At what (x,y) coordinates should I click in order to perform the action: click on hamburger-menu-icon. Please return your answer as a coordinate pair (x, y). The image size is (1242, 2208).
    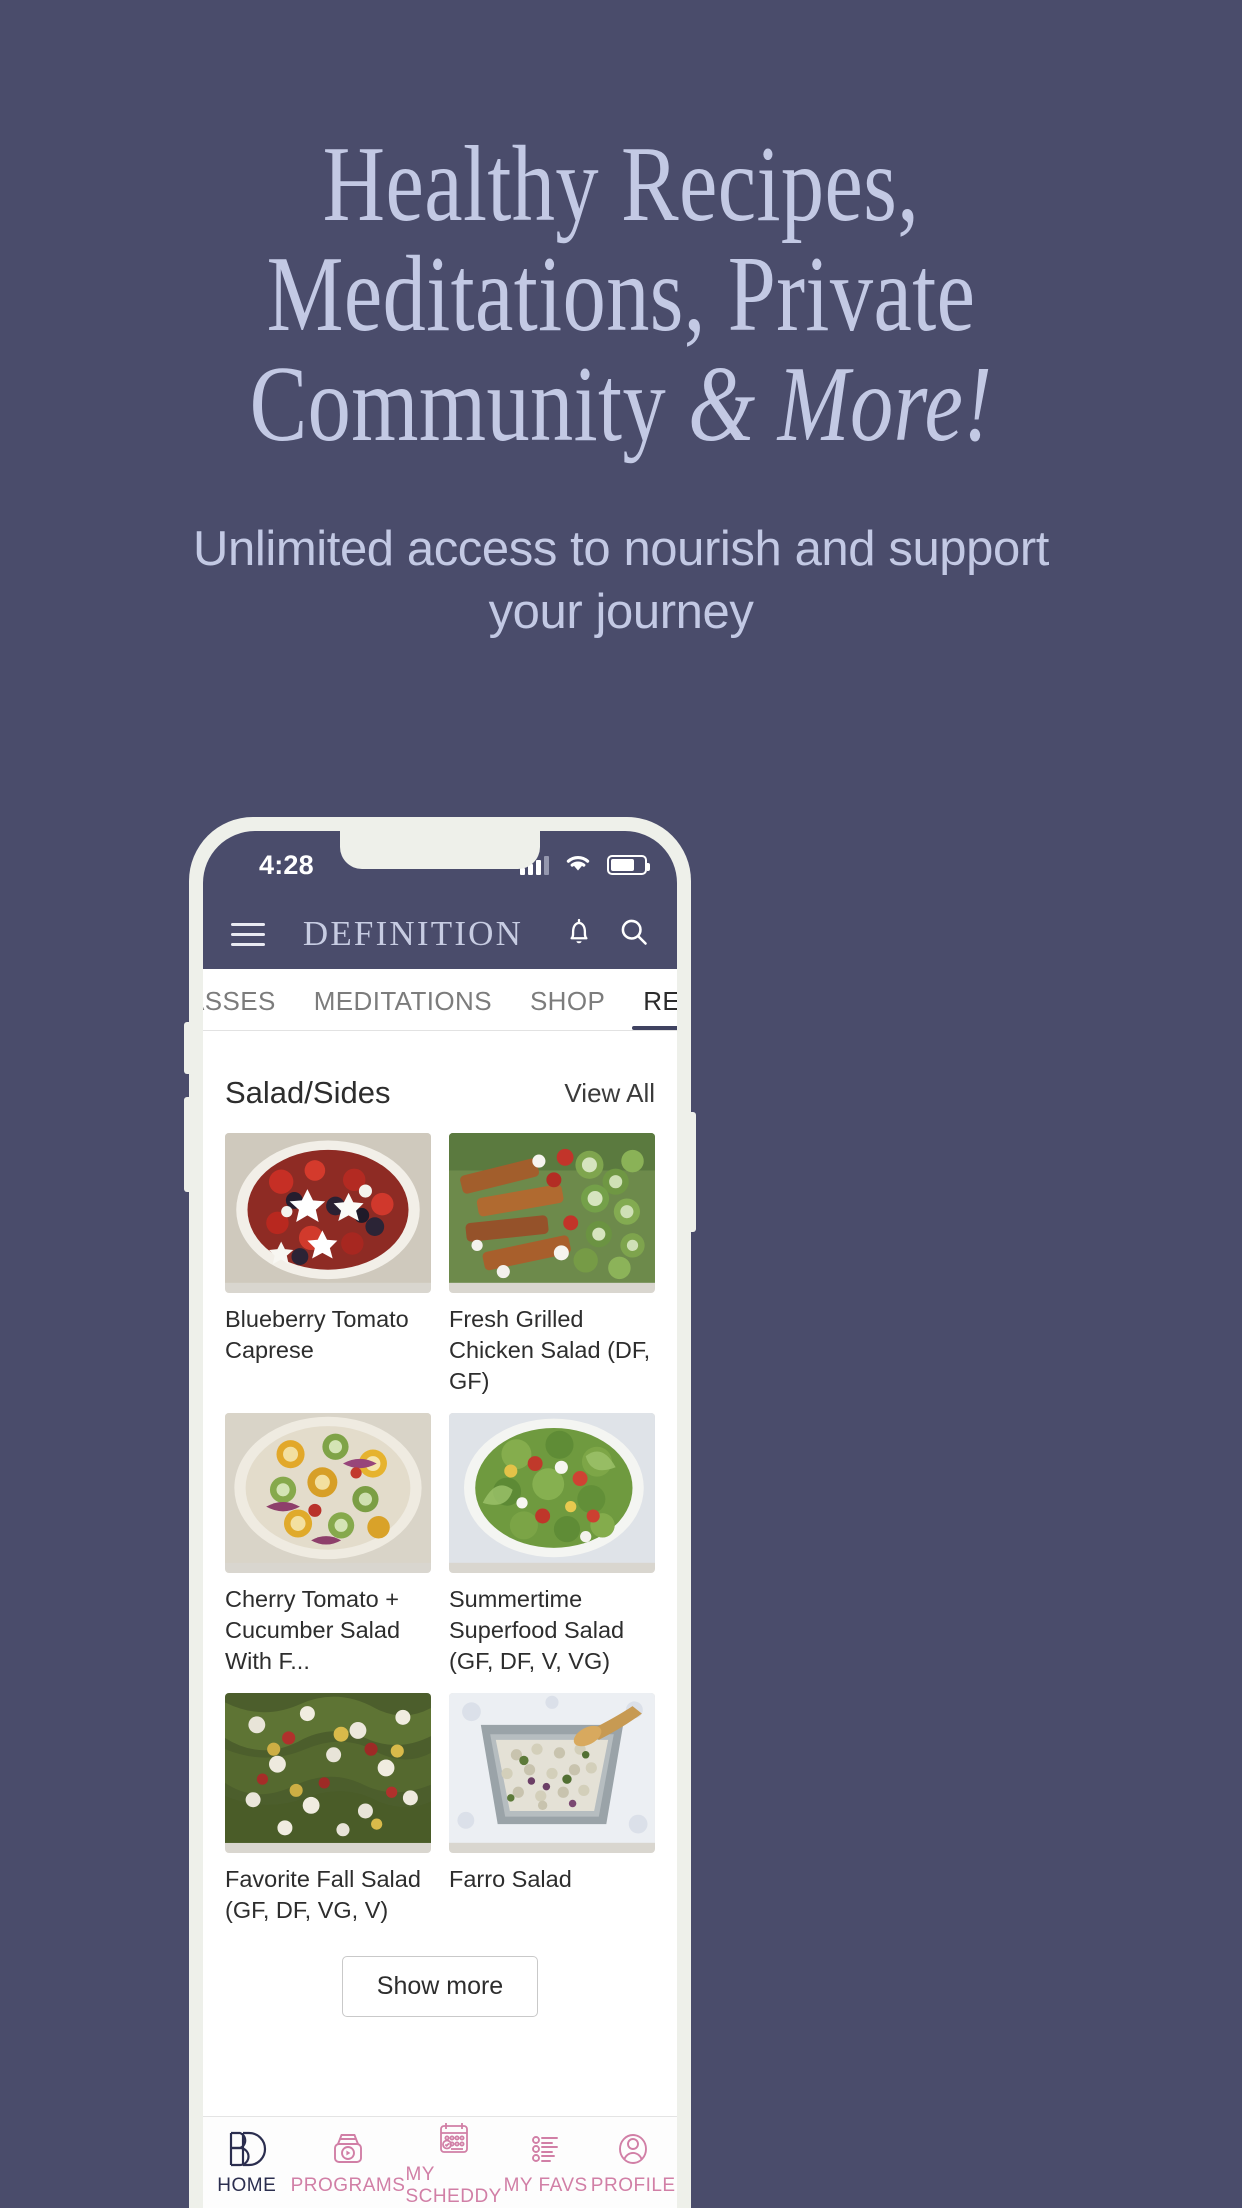
    Looking at the image, I should click on (248, 934).